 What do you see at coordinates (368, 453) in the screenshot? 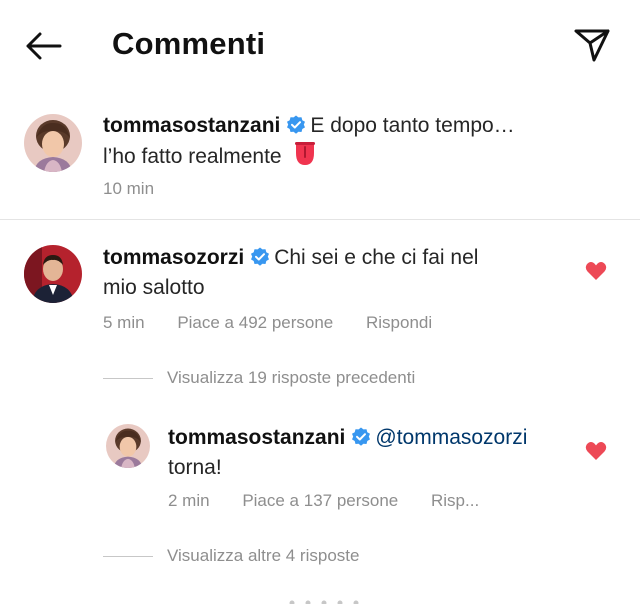
I see `reply-text: tommasostanzani @tommasozorzi torna!` at bounding box center [368, 453].